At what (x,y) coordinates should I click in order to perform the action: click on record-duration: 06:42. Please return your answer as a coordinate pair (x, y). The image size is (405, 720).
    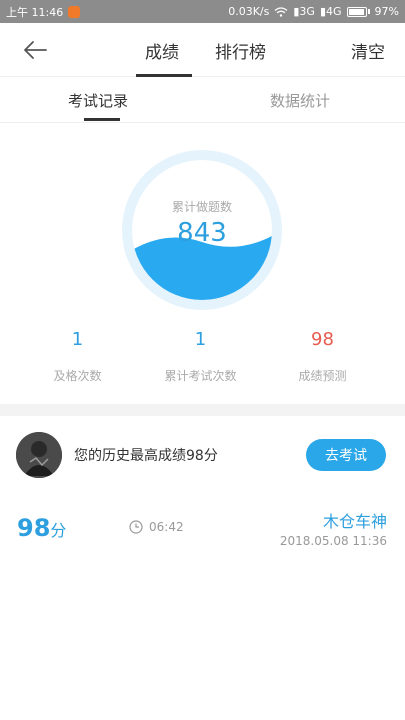
    Looking at the image, I should click on (156, 527).